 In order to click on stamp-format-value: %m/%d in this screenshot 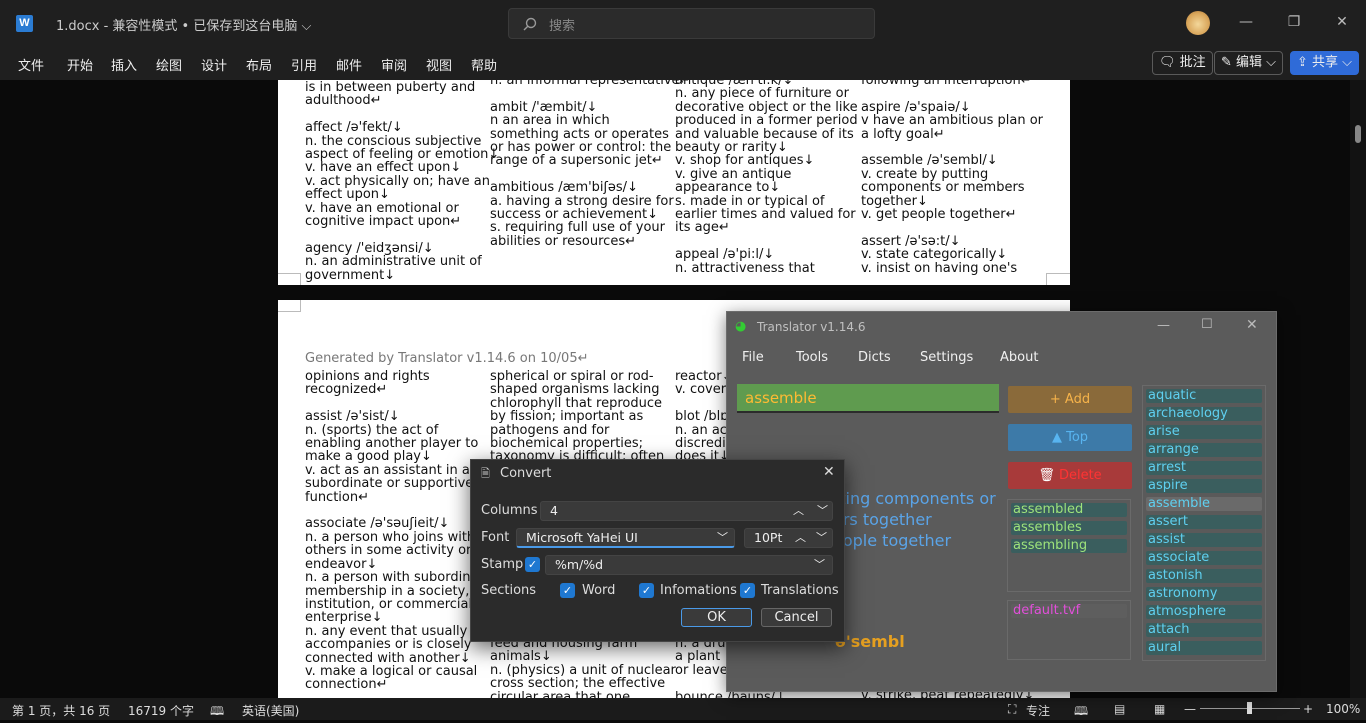, I will do `click(579, 564)`.